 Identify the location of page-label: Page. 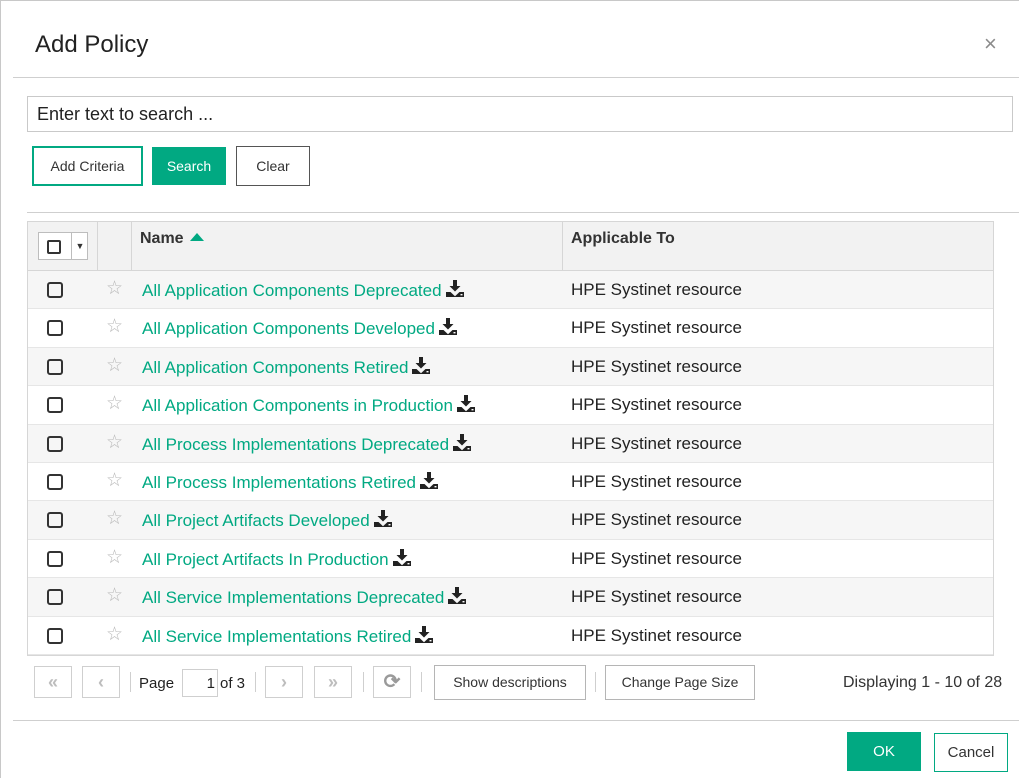
(157, 683).